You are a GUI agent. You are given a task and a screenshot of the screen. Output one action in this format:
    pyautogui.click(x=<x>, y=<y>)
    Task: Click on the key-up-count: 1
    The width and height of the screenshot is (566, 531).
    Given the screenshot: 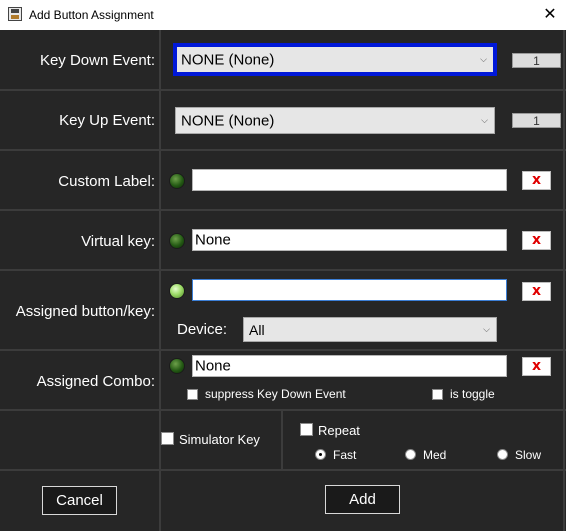 What is the action you would take?
    pyautogui.click(x=536, y=120)
    